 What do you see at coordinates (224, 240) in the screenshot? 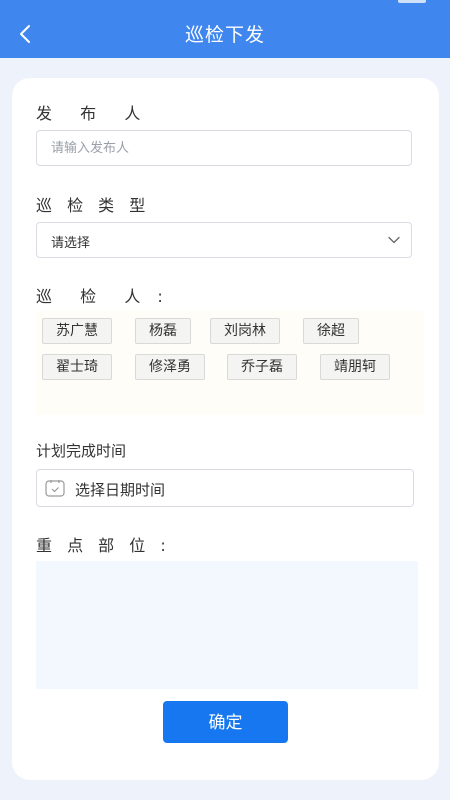
I see `inspection-type-select: 请选择` at bounding box center [224, 240].